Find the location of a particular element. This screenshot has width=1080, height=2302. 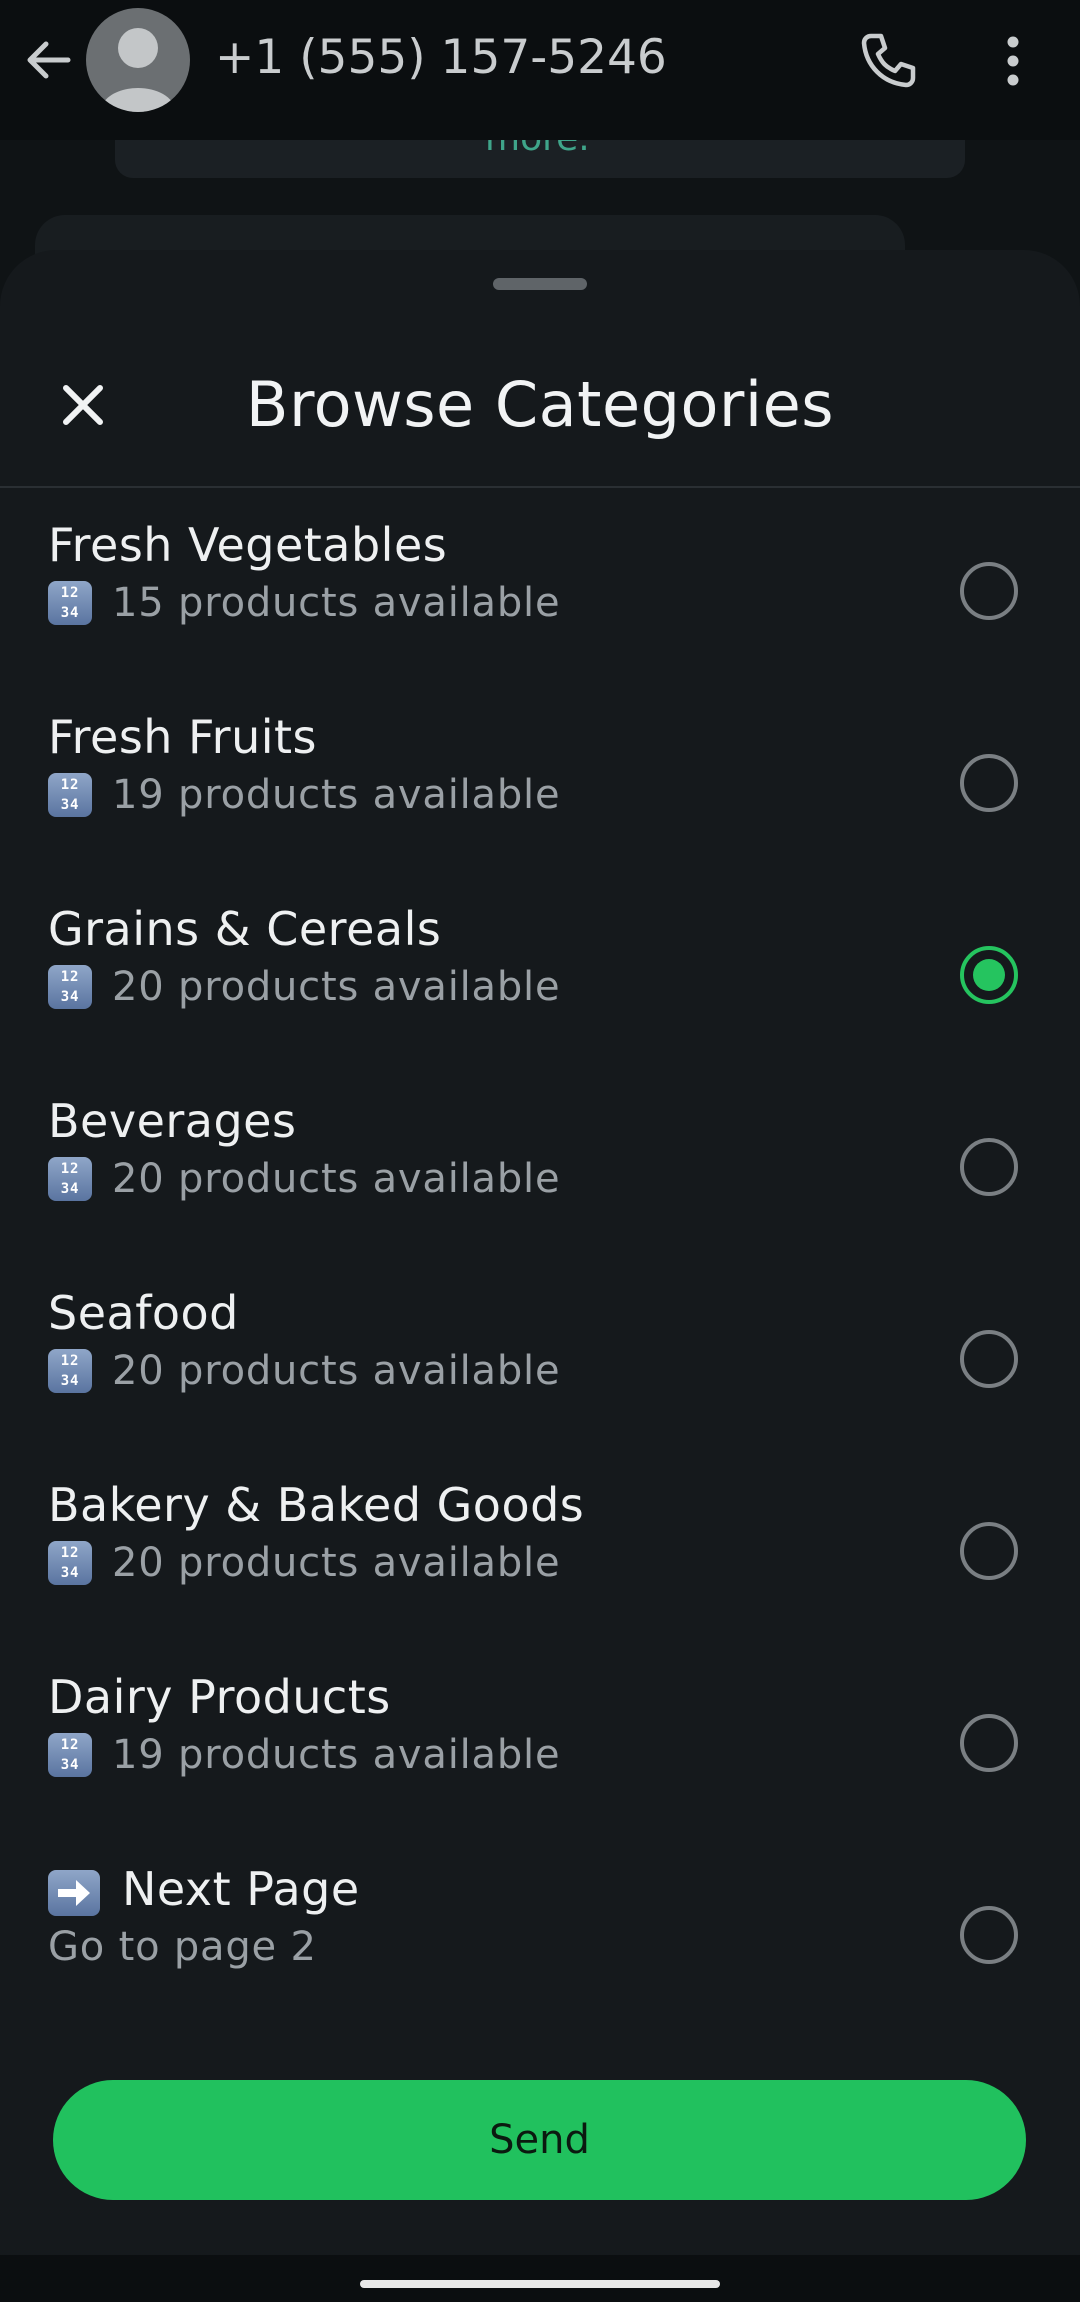

item-subtitle: 12 34 15 products available is located at coordinates (304, 603).